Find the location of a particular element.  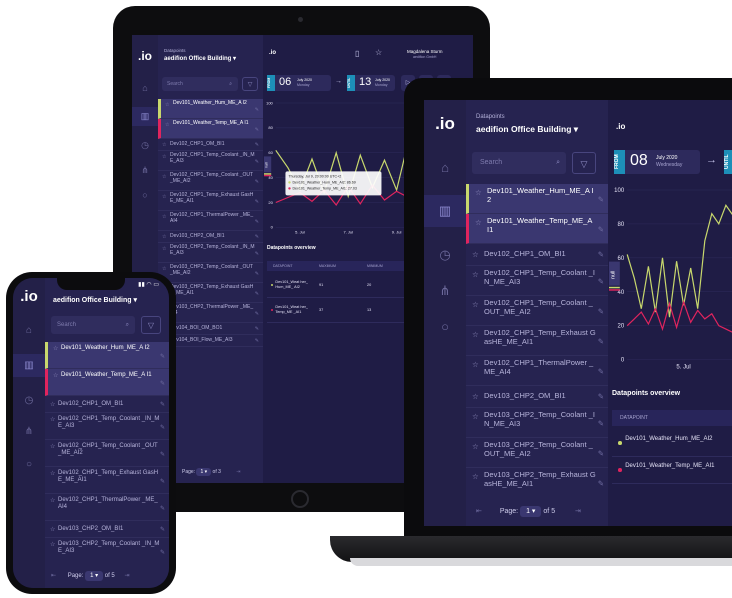

until-date: UNTIL is located at coordinates (728, 162).